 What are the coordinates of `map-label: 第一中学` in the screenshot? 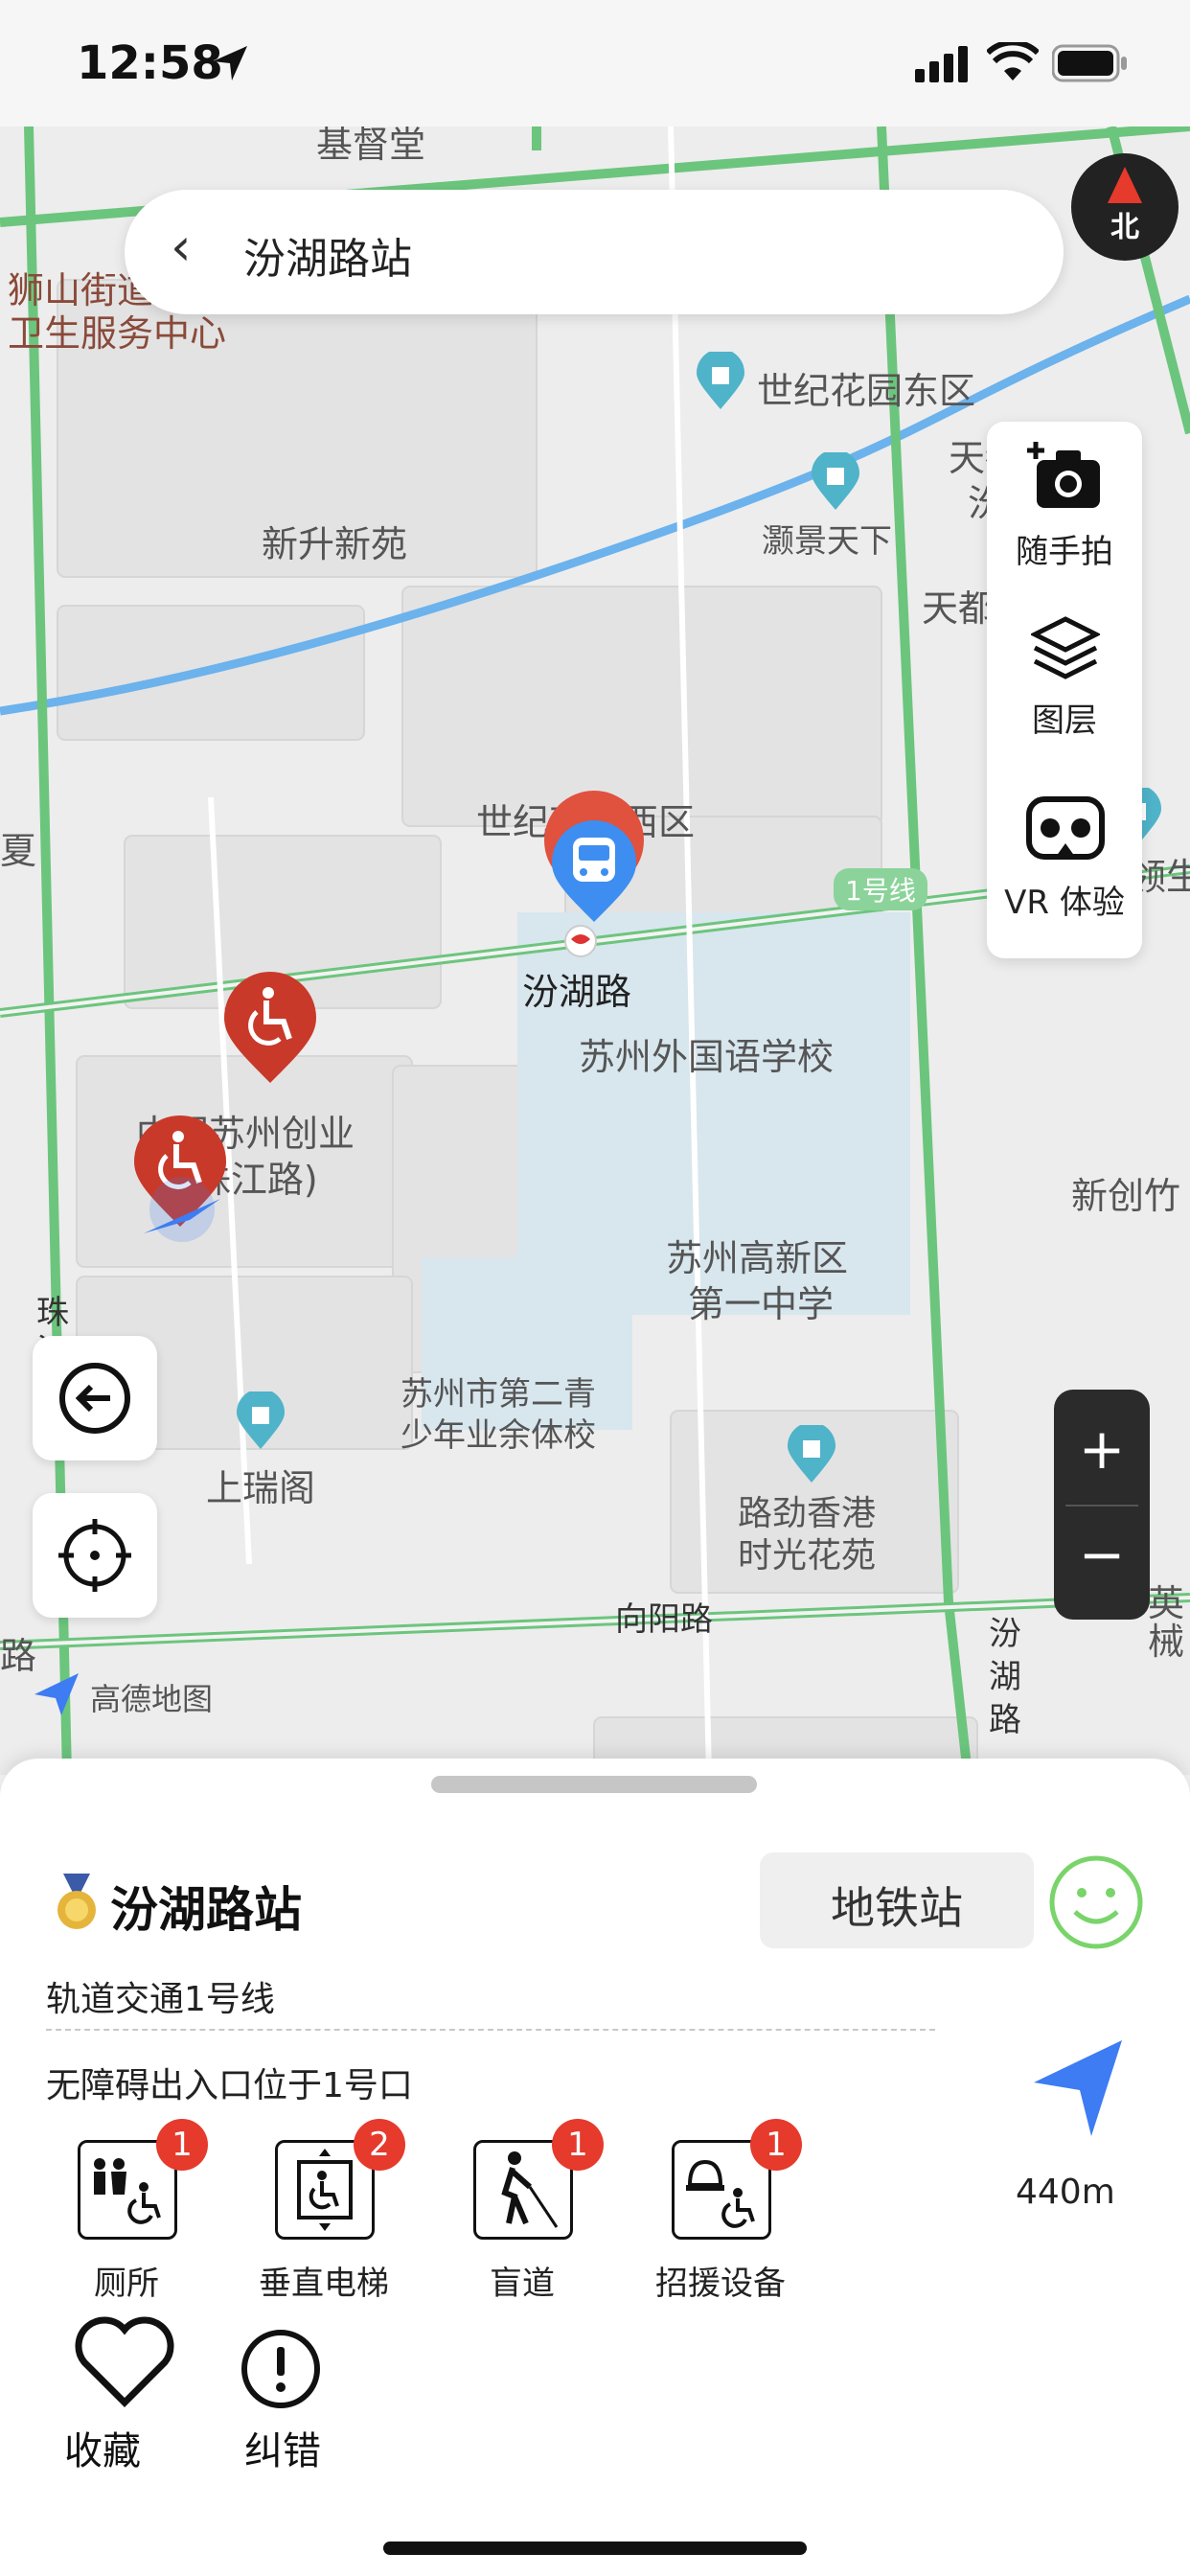 It's located at (762, 1304).